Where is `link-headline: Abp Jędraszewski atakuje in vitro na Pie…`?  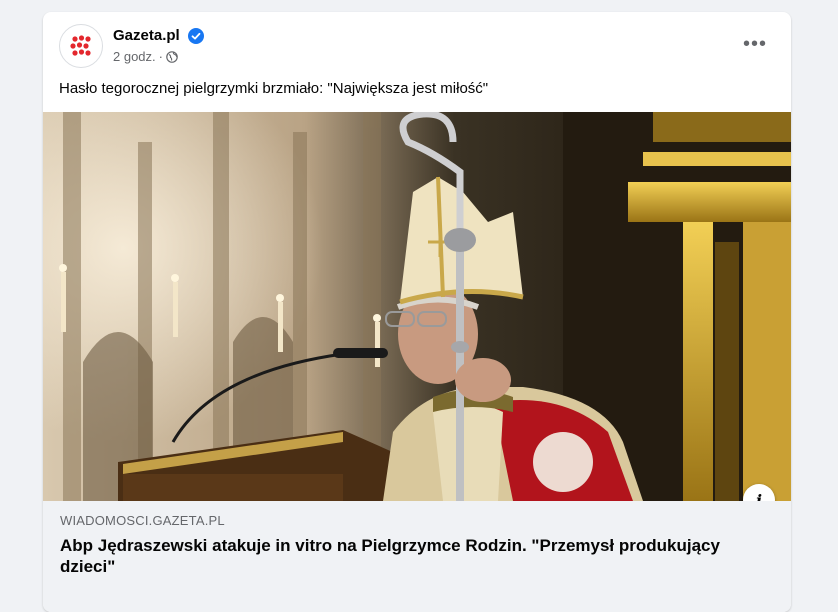
link-headline: Abp Jędraszewski atakuje in vitro na Pie… is located at coordinates (410, 556).